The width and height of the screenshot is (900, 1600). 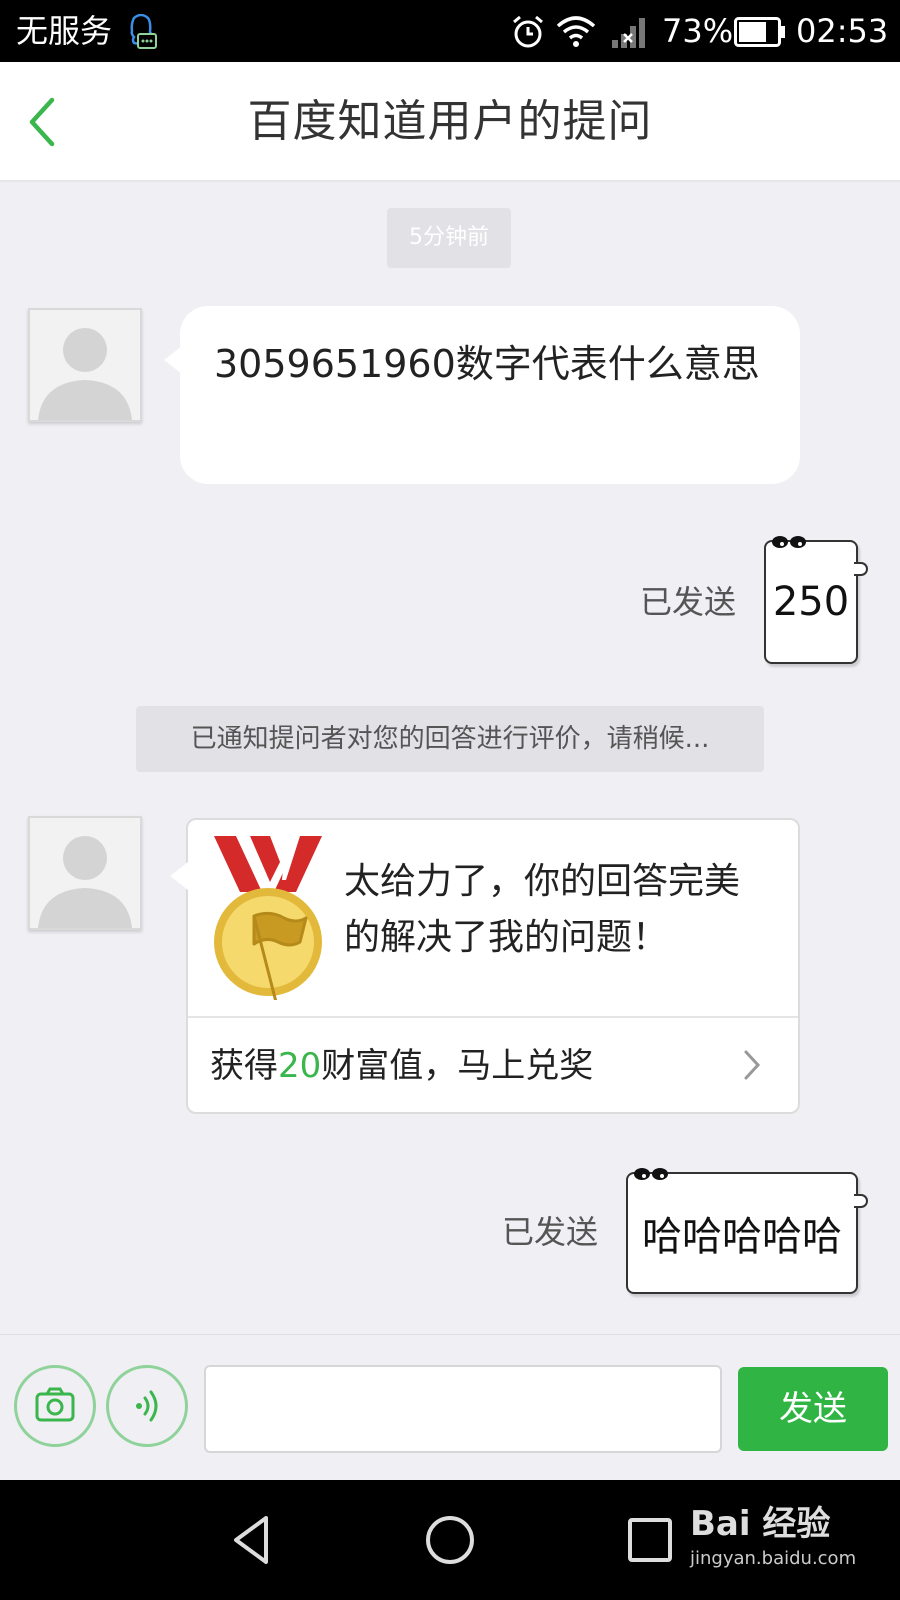 What do you see at coordinates (457, 1066) in the screenshot?
I see `reward-suffix: 财富值，马上兑奖` at bounding box center [457, 1066].